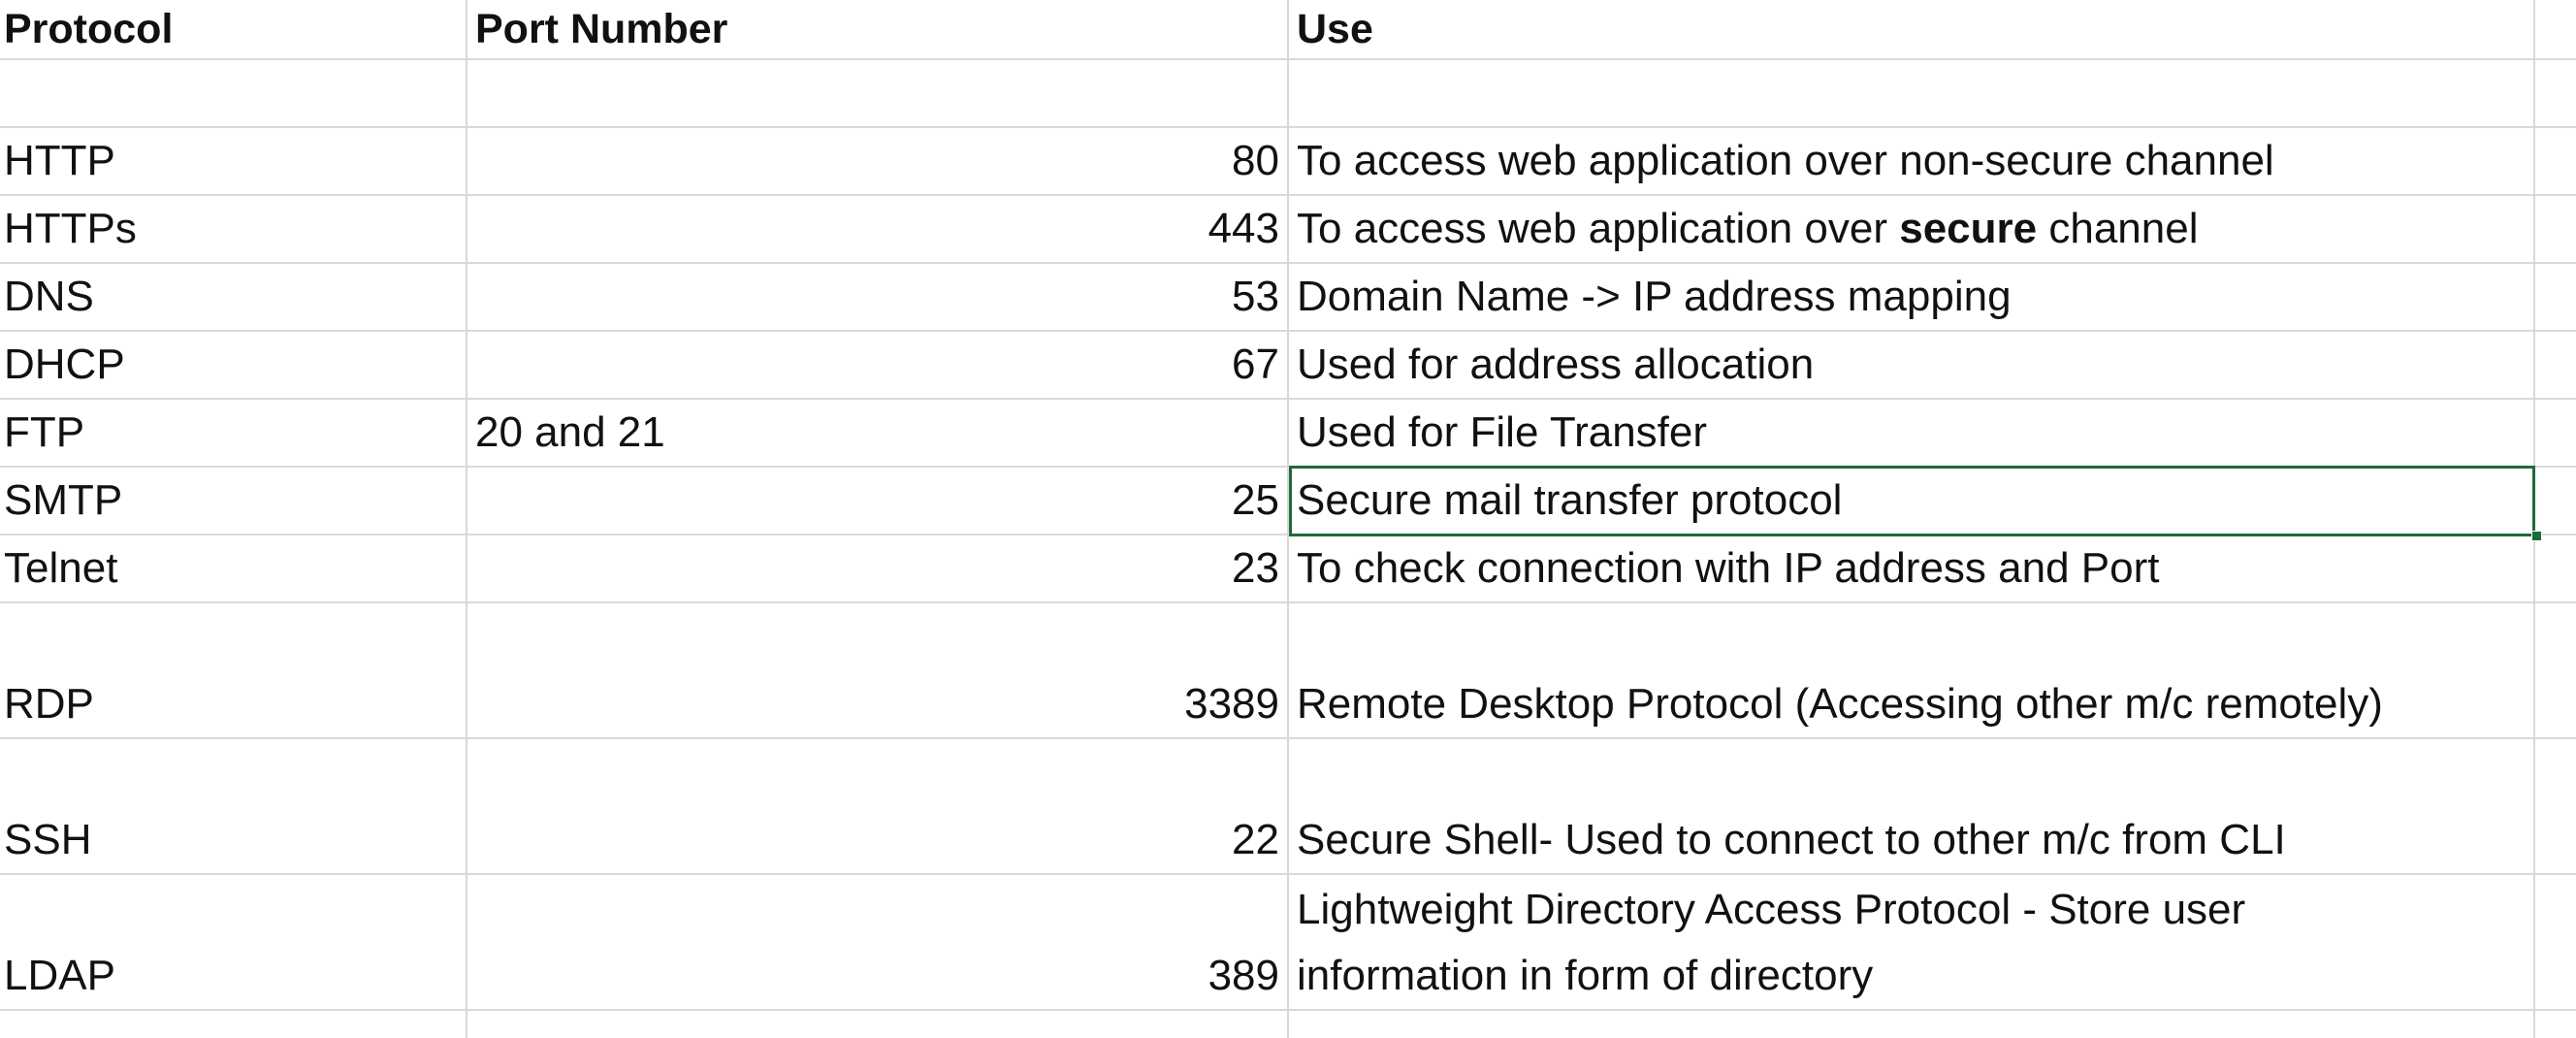 The width and height of the screenshot is (2576, 1038). I want to click on table-row: DNS 53 Domain Name -> IP address mapping, so click(1288, 298).